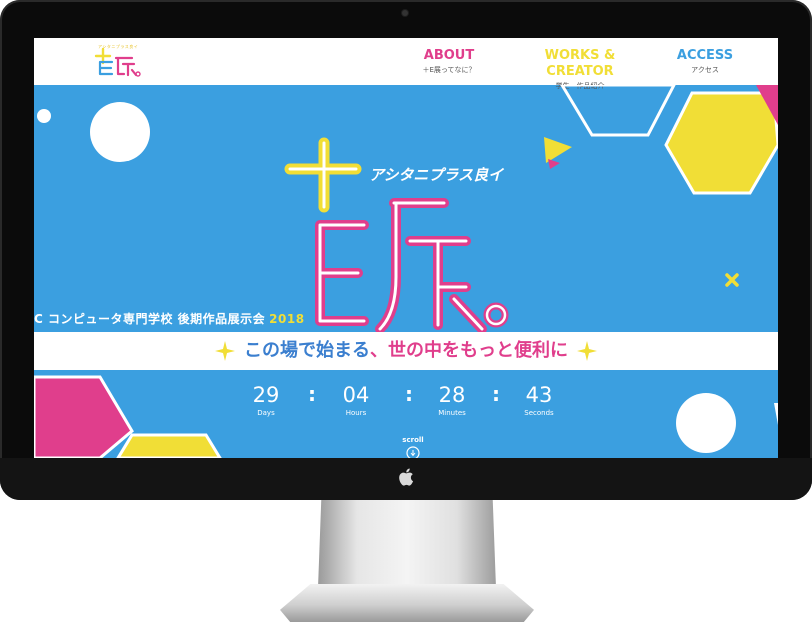 This screenshot has height=629, width=812. Describe the element at coordinates (776, 414) in the screenshot. I see `white-corner-shape` at that location.